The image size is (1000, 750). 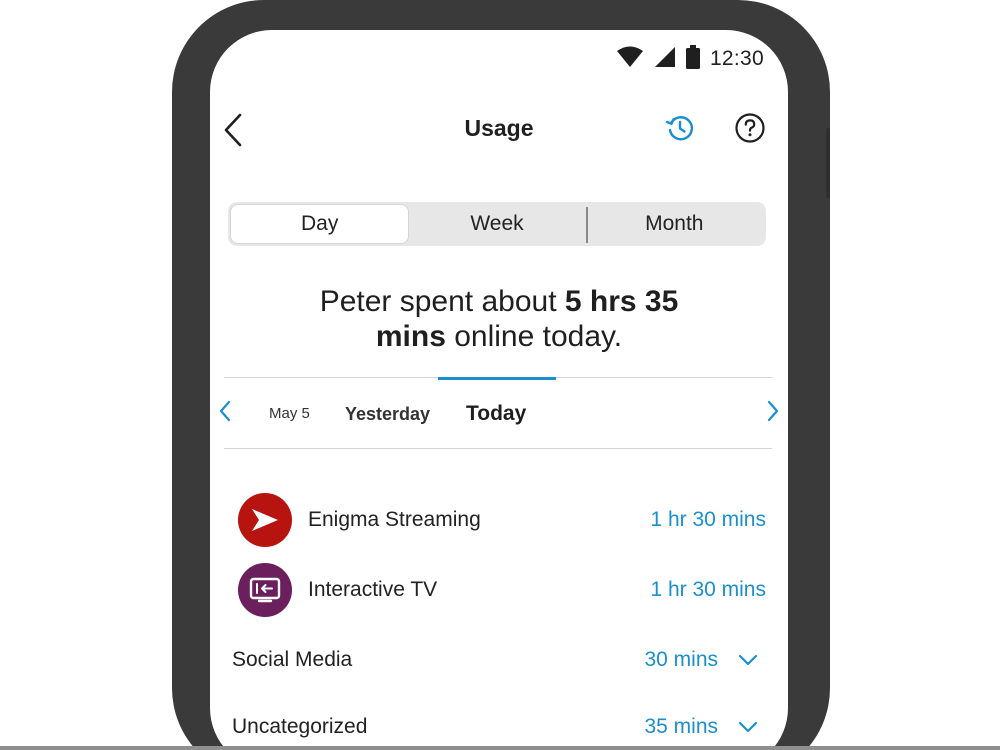 I want to click on app-row-enigma-streaming: Enigma Streaming 1 hr 30 mins, so click(x=499, y=520).